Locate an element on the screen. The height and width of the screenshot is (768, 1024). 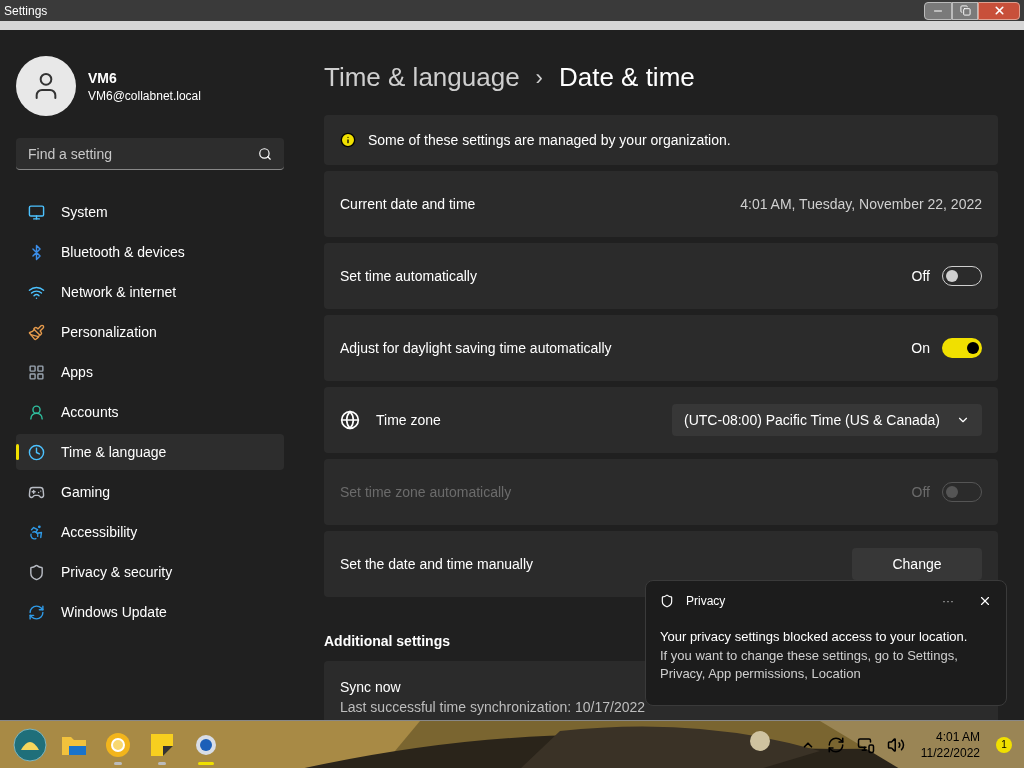
sidebar-item: Time & language is located at coordinates (150, 452).